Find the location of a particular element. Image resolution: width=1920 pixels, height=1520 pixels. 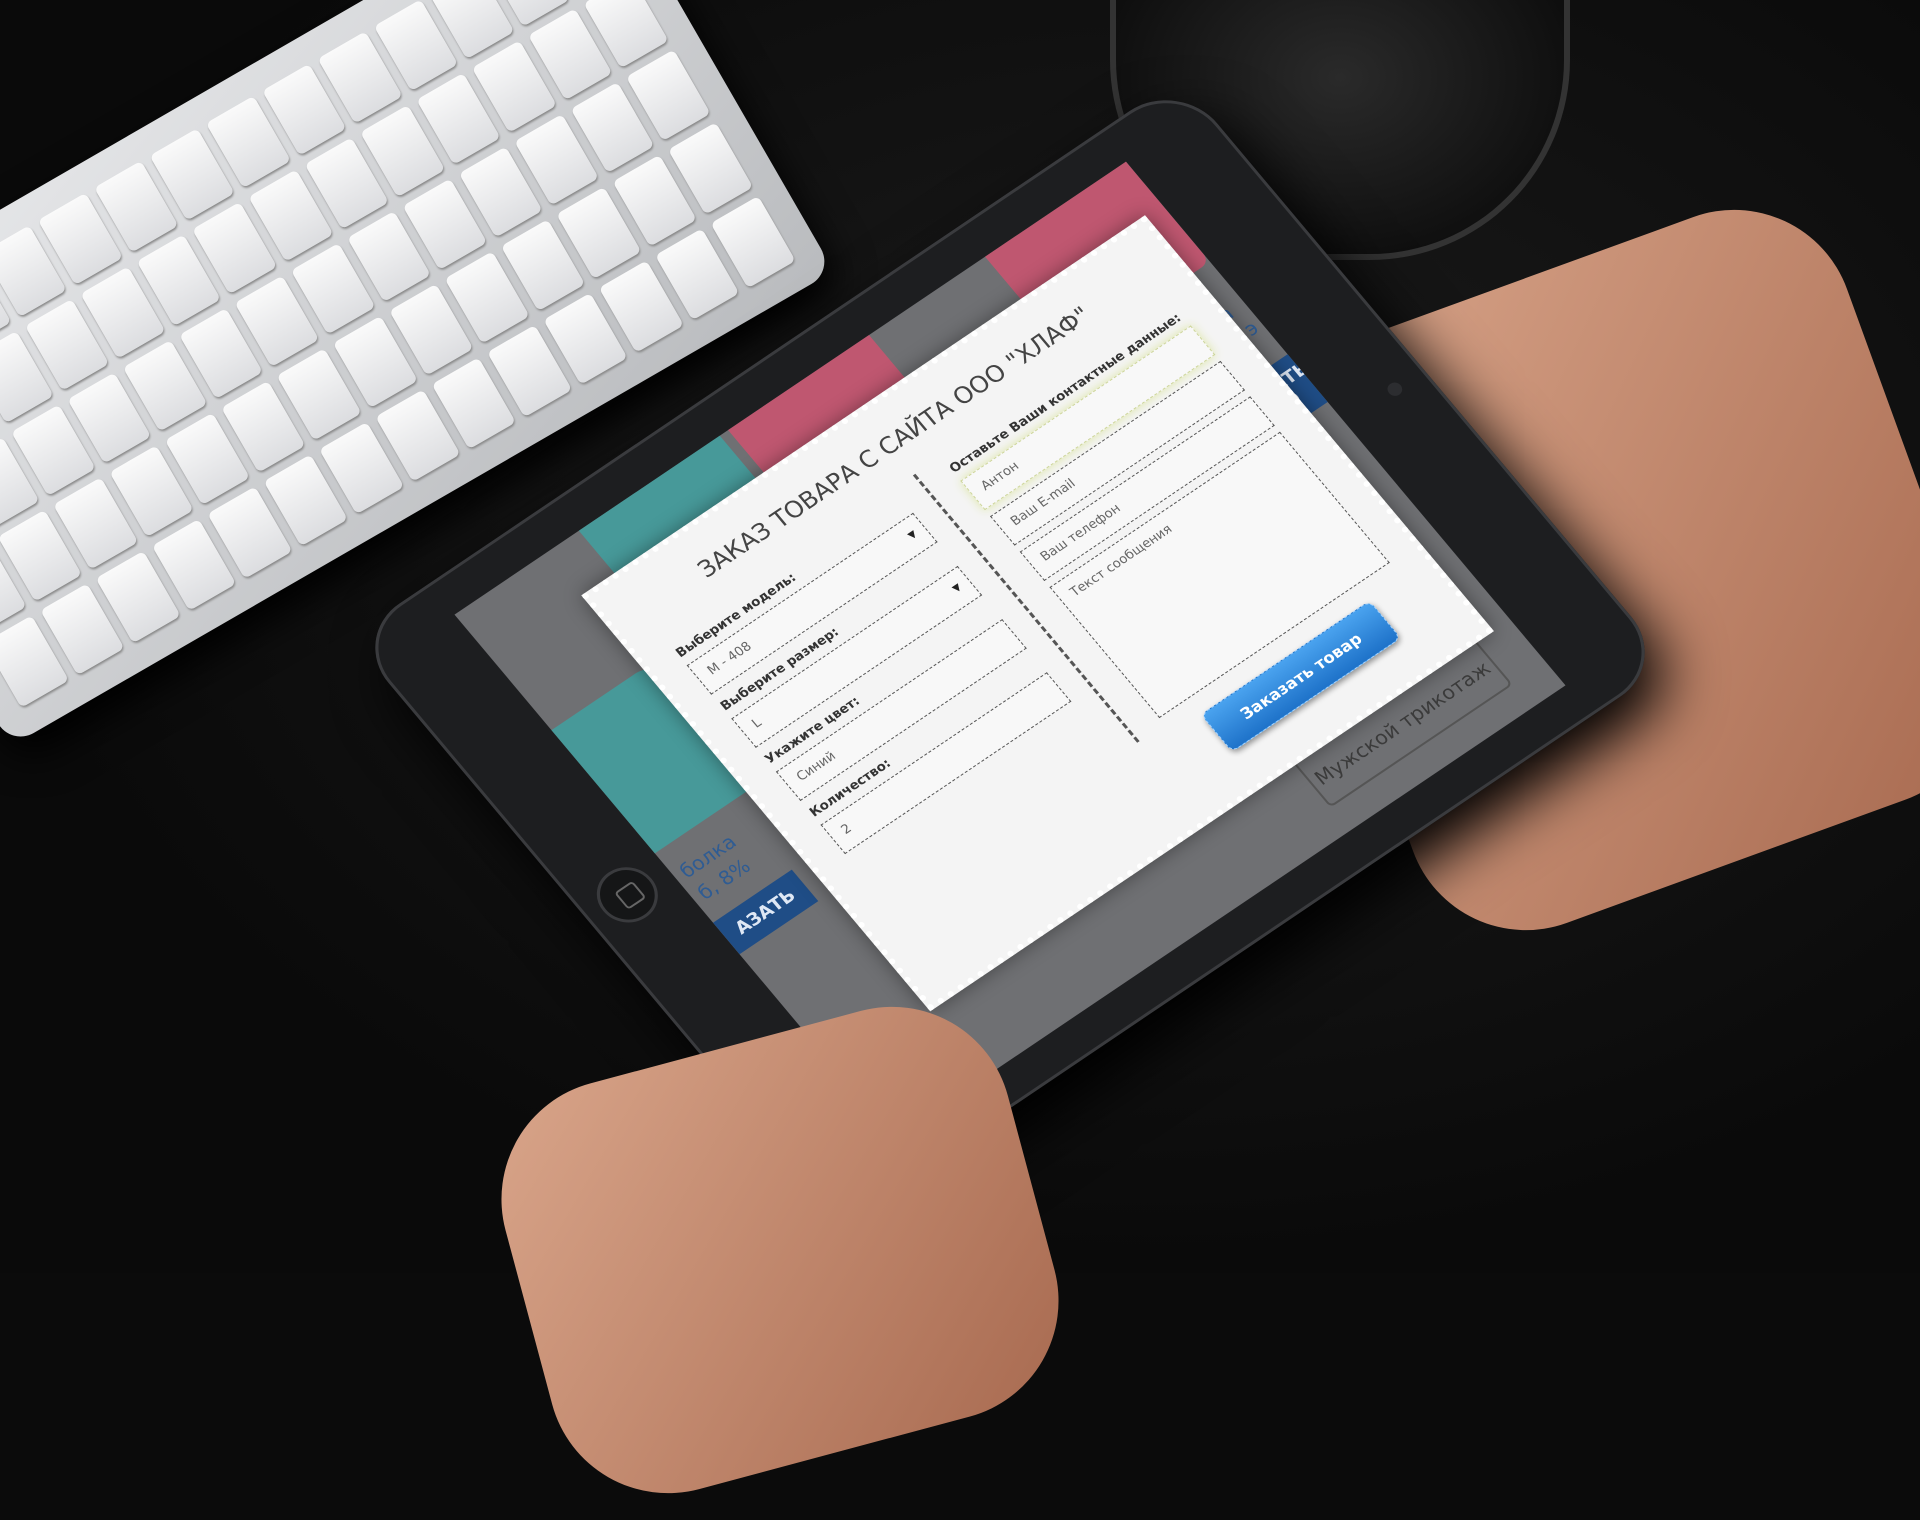

model-value: M - 408 is located at coordinates (729, 659).